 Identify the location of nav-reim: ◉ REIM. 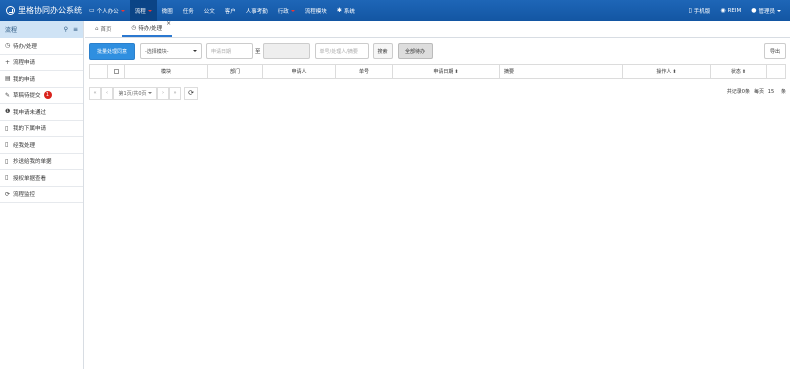
(730, 10).